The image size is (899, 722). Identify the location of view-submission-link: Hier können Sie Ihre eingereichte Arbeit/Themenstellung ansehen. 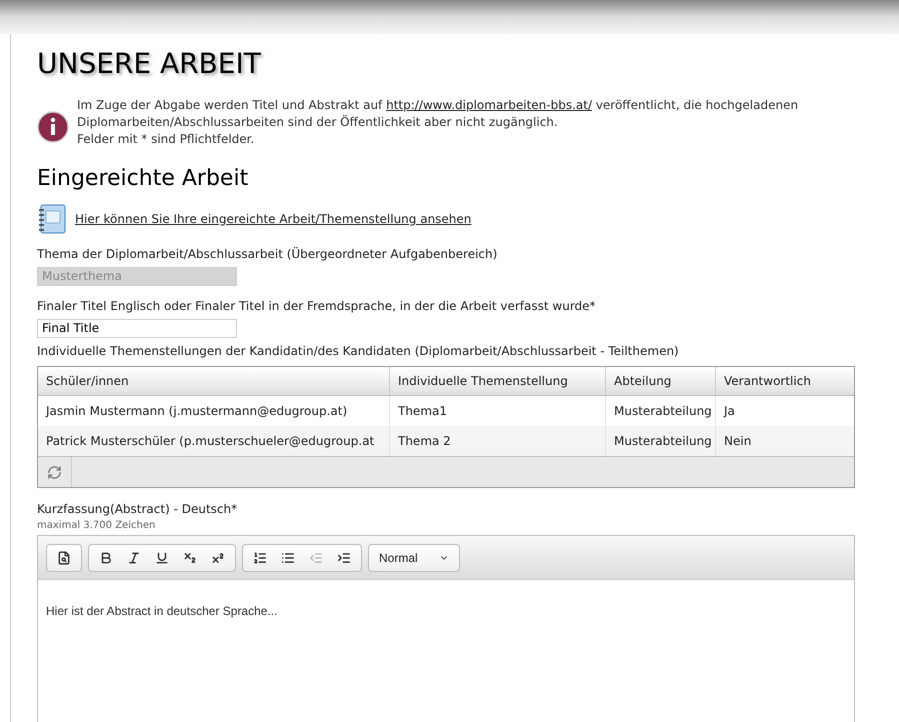
(273, 219).